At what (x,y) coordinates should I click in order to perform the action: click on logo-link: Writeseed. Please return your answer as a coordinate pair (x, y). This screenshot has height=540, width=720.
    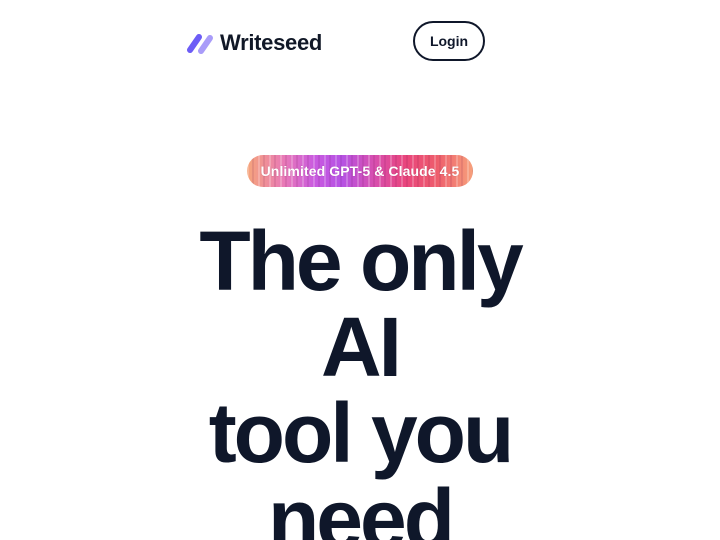
    Looking at the image, I should click on (254, 43).